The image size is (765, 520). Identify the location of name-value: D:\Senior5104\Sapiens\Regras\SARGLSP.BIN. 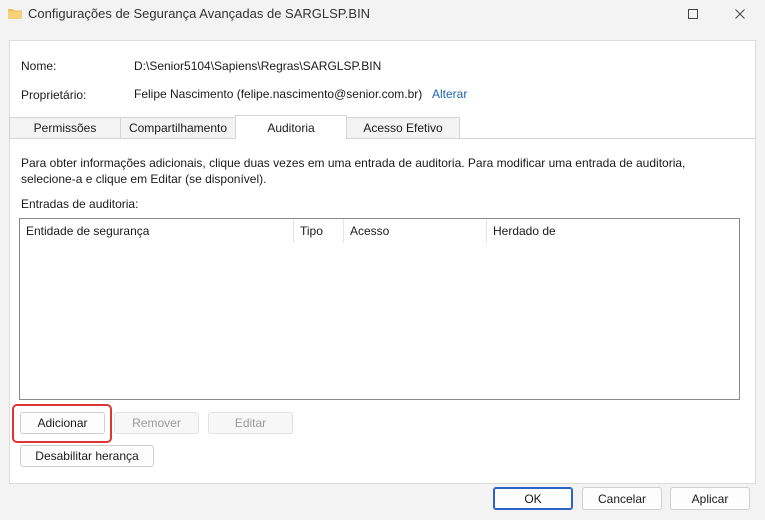
(258, 66).